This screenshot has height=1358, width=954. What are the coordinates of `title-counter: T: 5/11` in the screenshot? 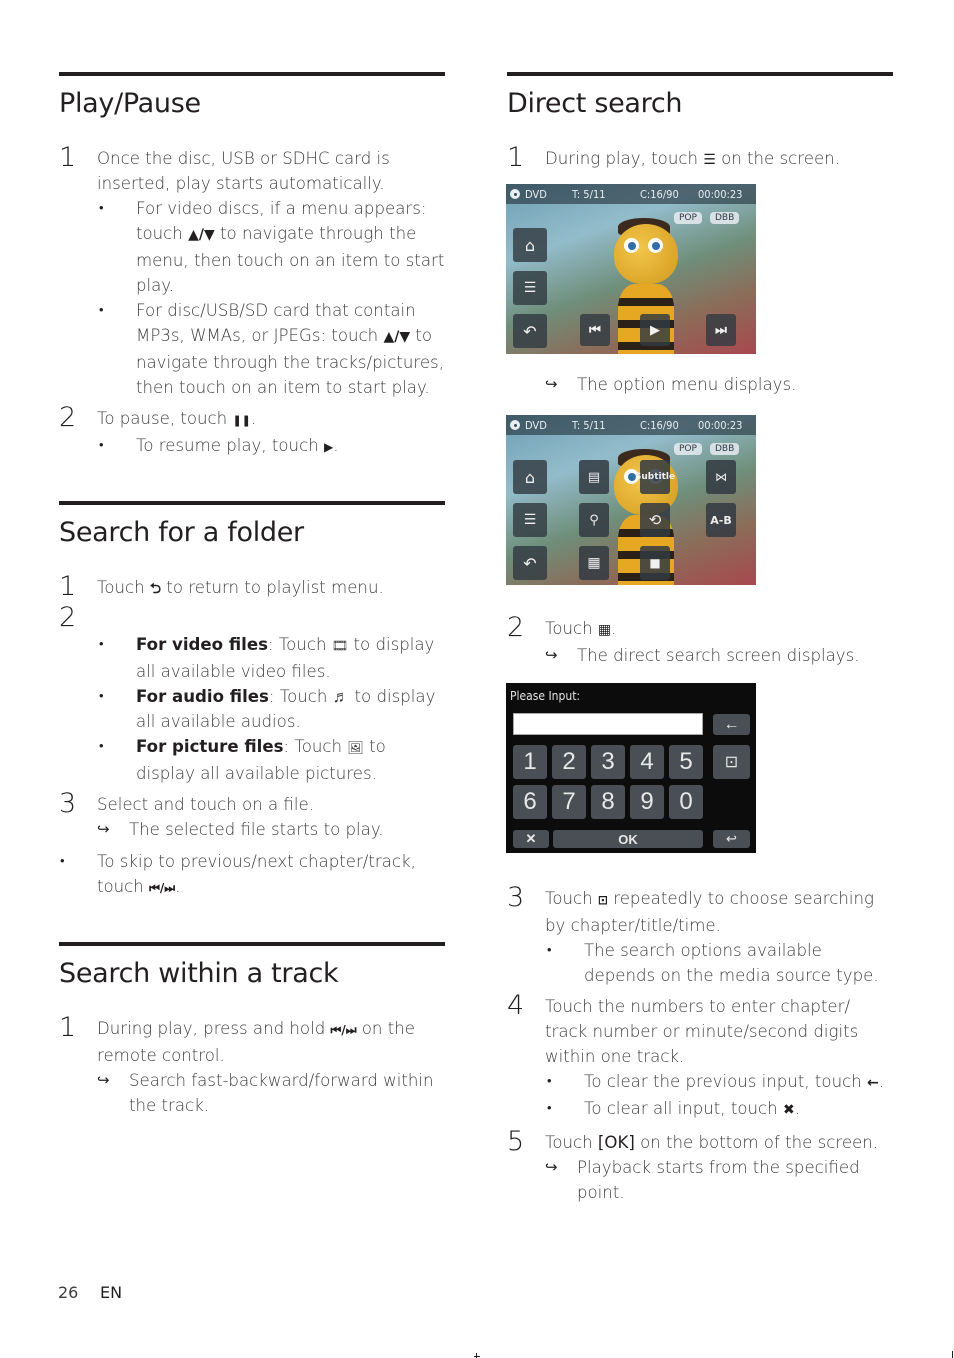 It's located at (589, 425).